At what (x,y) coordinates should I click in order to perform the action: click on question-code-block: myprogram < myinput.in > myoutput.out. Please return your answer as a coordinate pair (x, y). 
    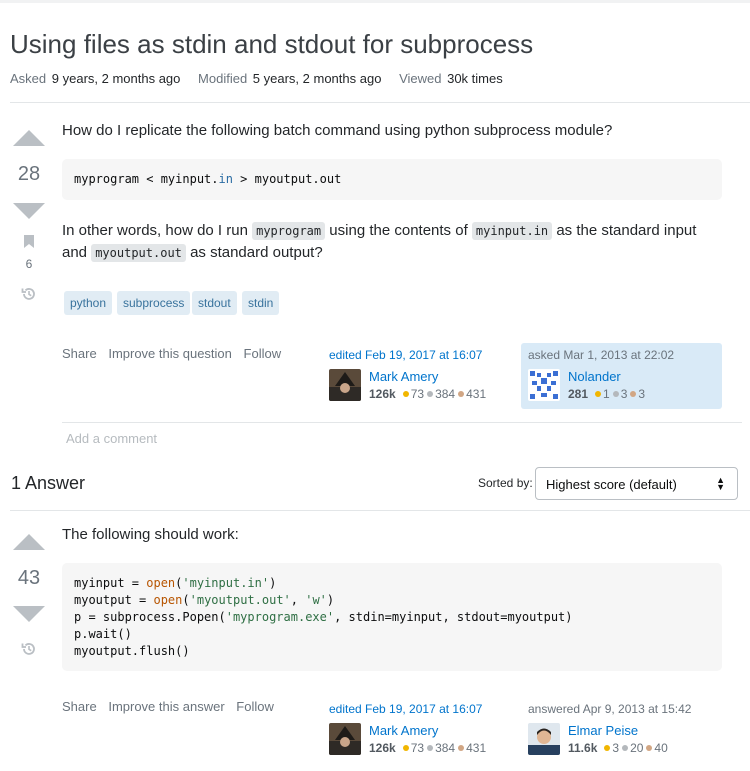
    Looking at the image, I should click on (392, 179).